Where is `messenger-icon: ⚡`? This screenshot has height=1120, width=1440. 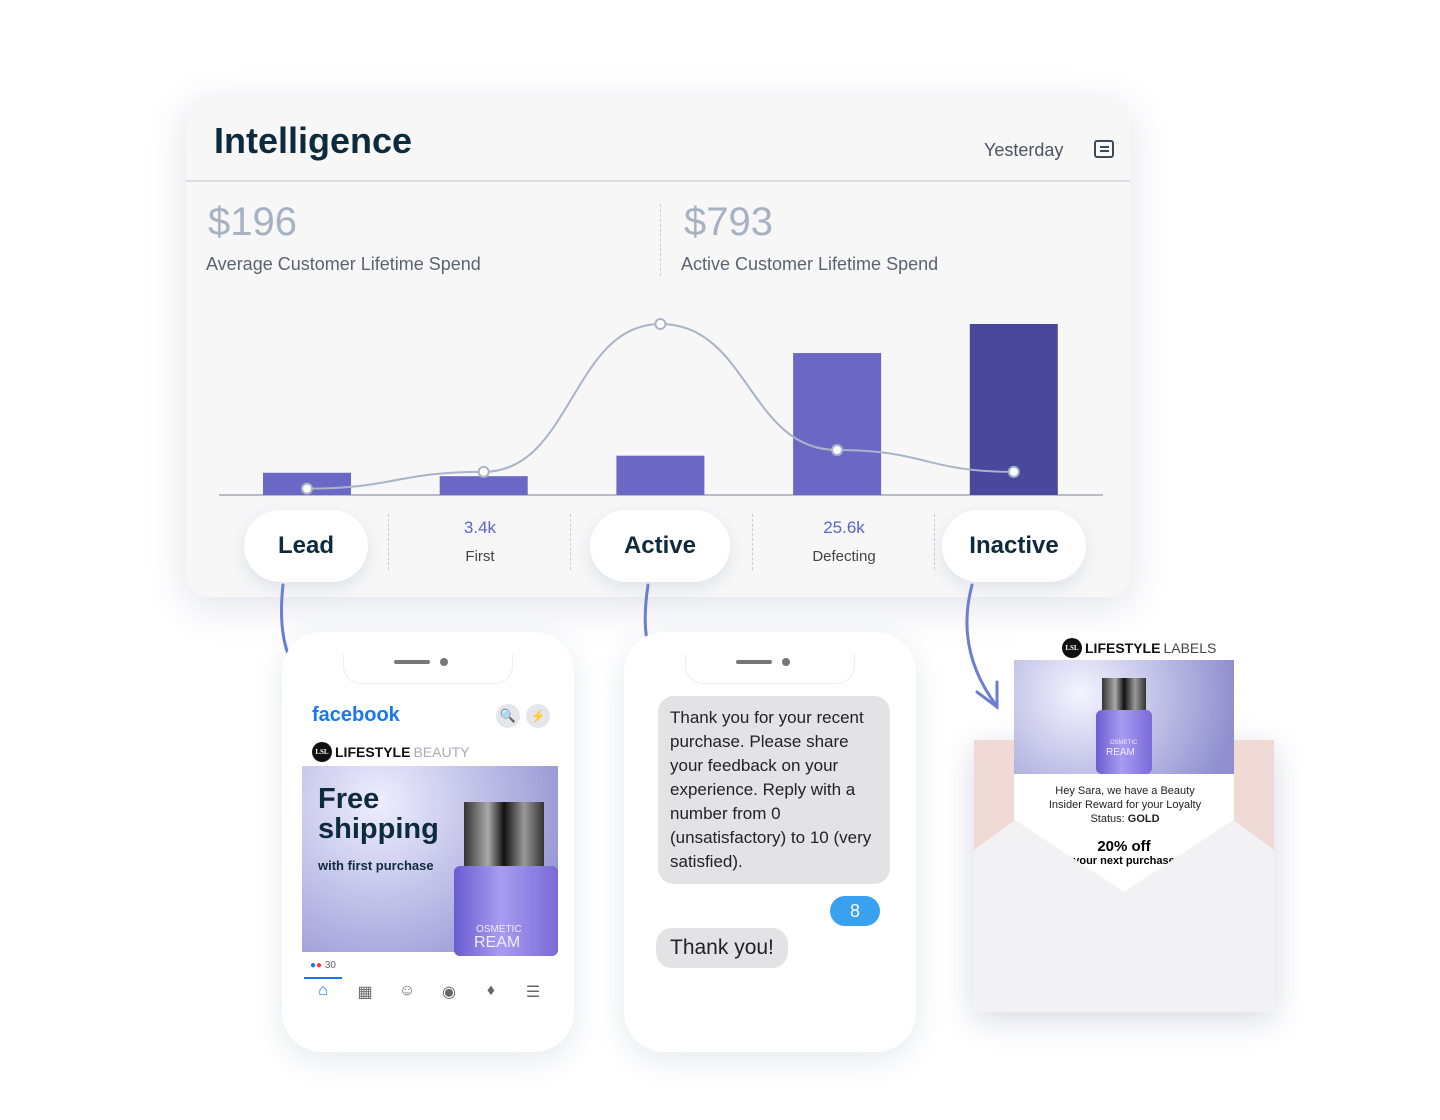 messenger-icon: ⚡ is located at coordinates (538, 716).